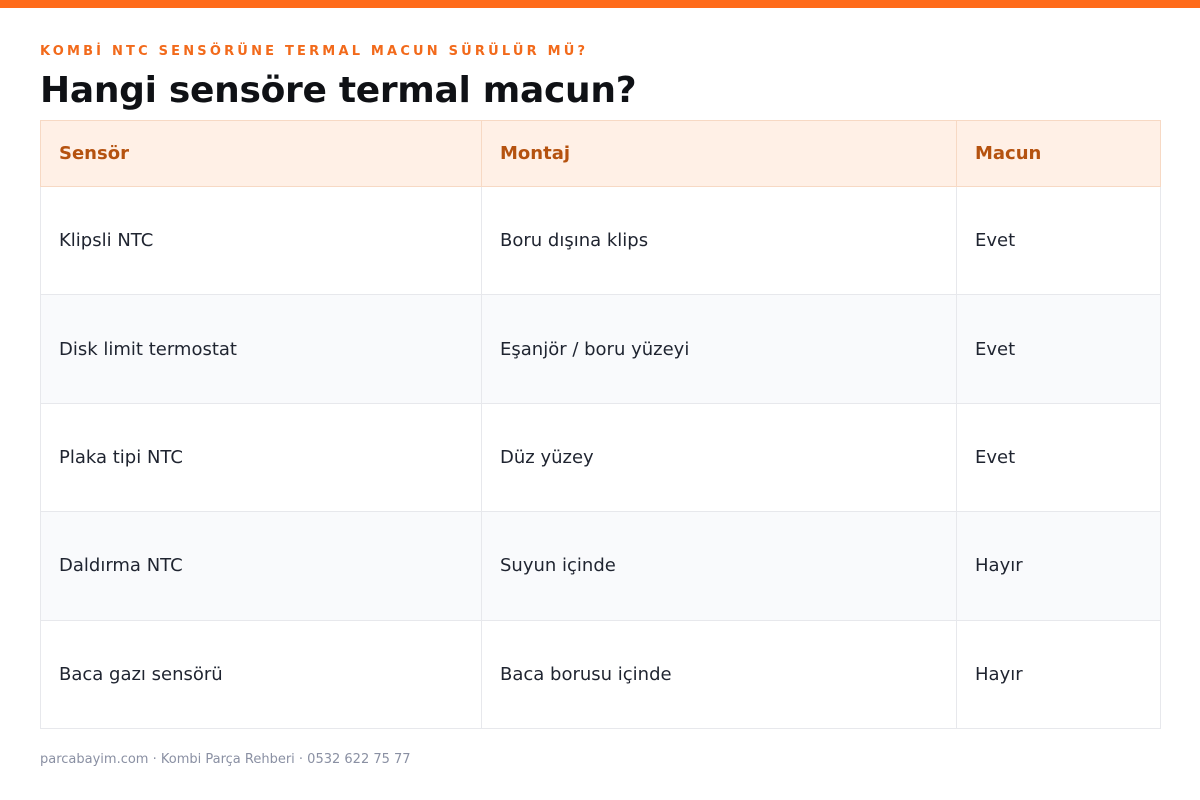 The image size is (1200, 800). I want to click on column-header-paste: Macun, so click(1058, 153).